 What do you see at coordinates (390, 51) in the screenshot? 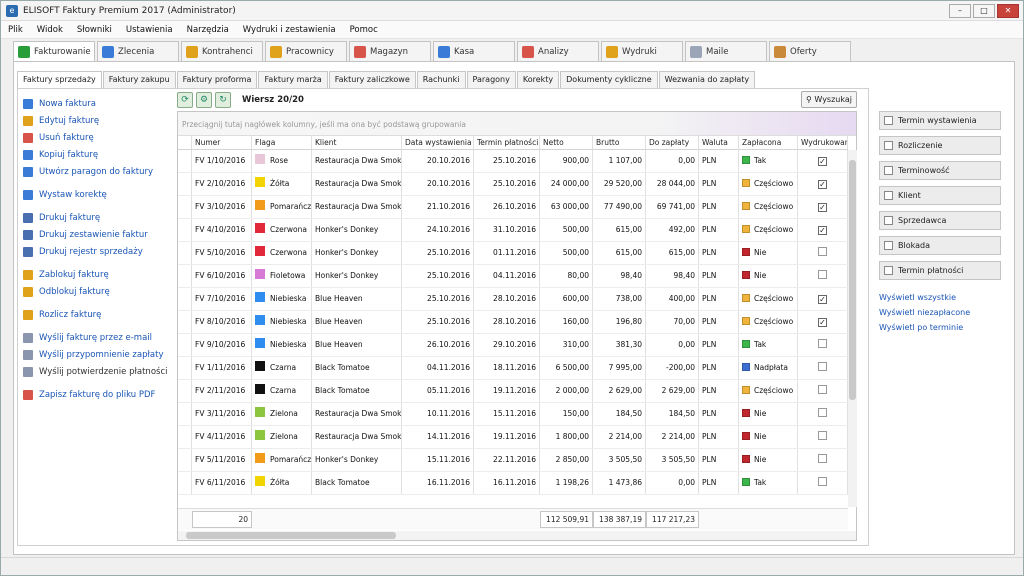
I see `module-tab-4: Magazyn` at bounding box center [390, 51].